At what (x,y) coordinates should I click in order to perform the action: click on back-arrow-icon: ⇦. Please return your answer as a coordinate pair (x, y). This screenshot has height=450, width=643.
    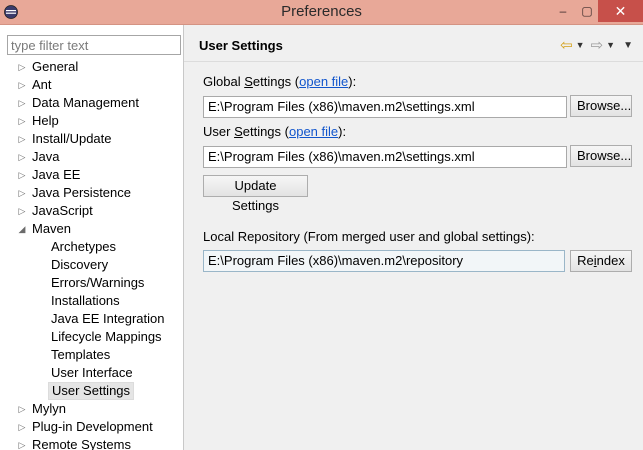
    Looking at the image, I should click on (566, 45).